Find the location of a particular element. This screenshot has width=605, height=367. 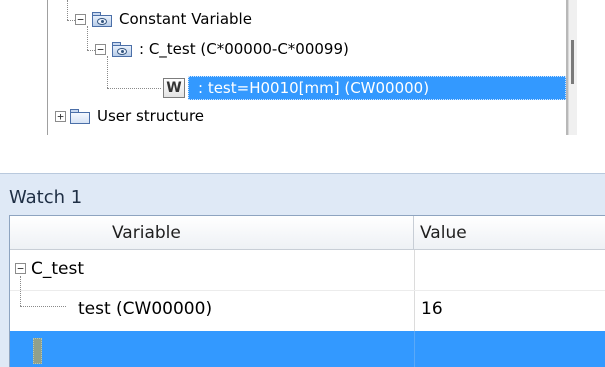

expand-toggle-icon: + is located at coordinates (60, 116).